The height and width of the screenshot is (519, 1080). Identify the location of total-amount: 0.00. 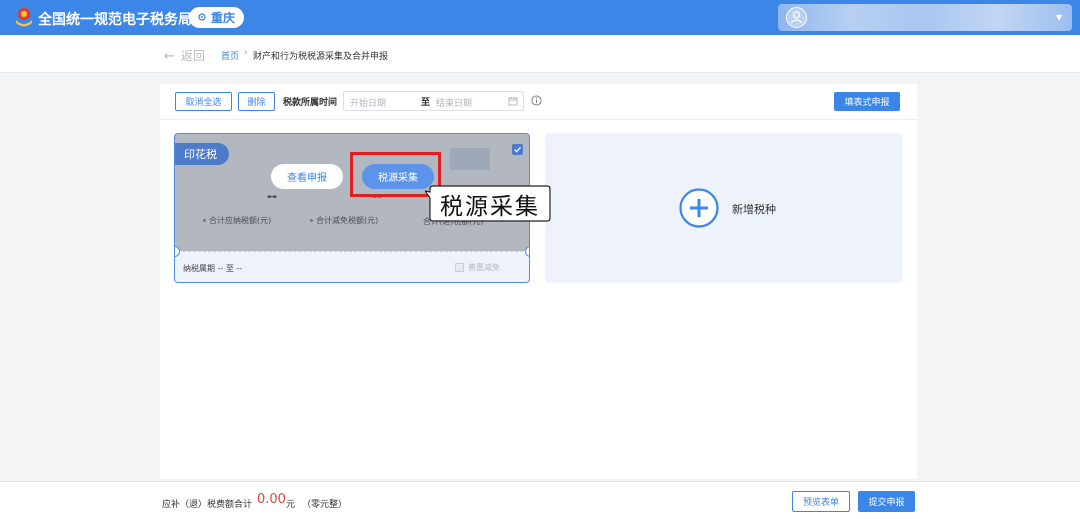
(271, 499).